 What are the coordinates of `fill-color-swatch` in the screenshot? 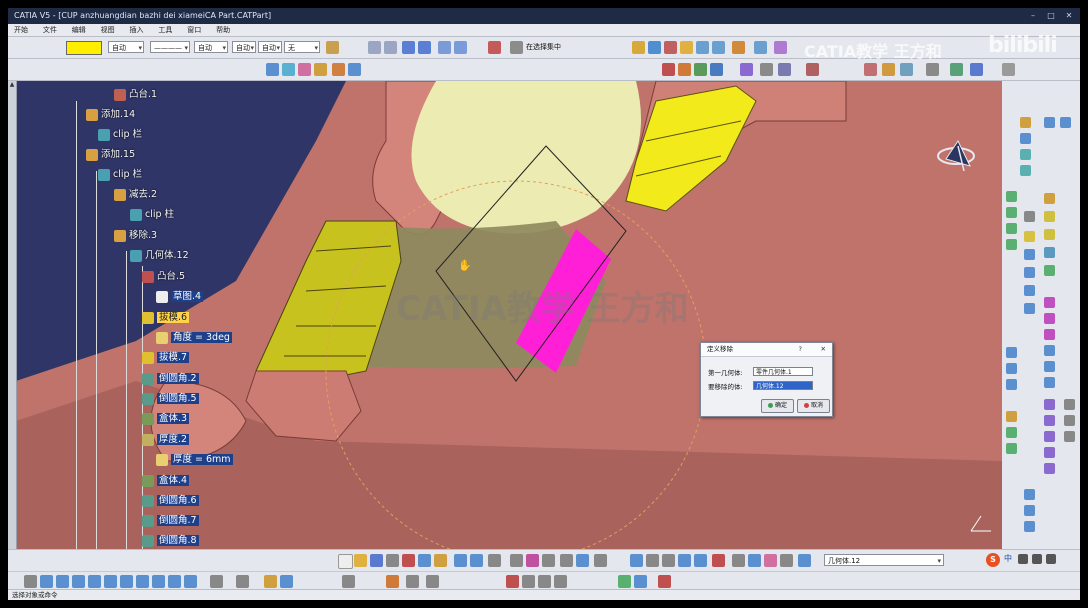 It's located at (84, 48).